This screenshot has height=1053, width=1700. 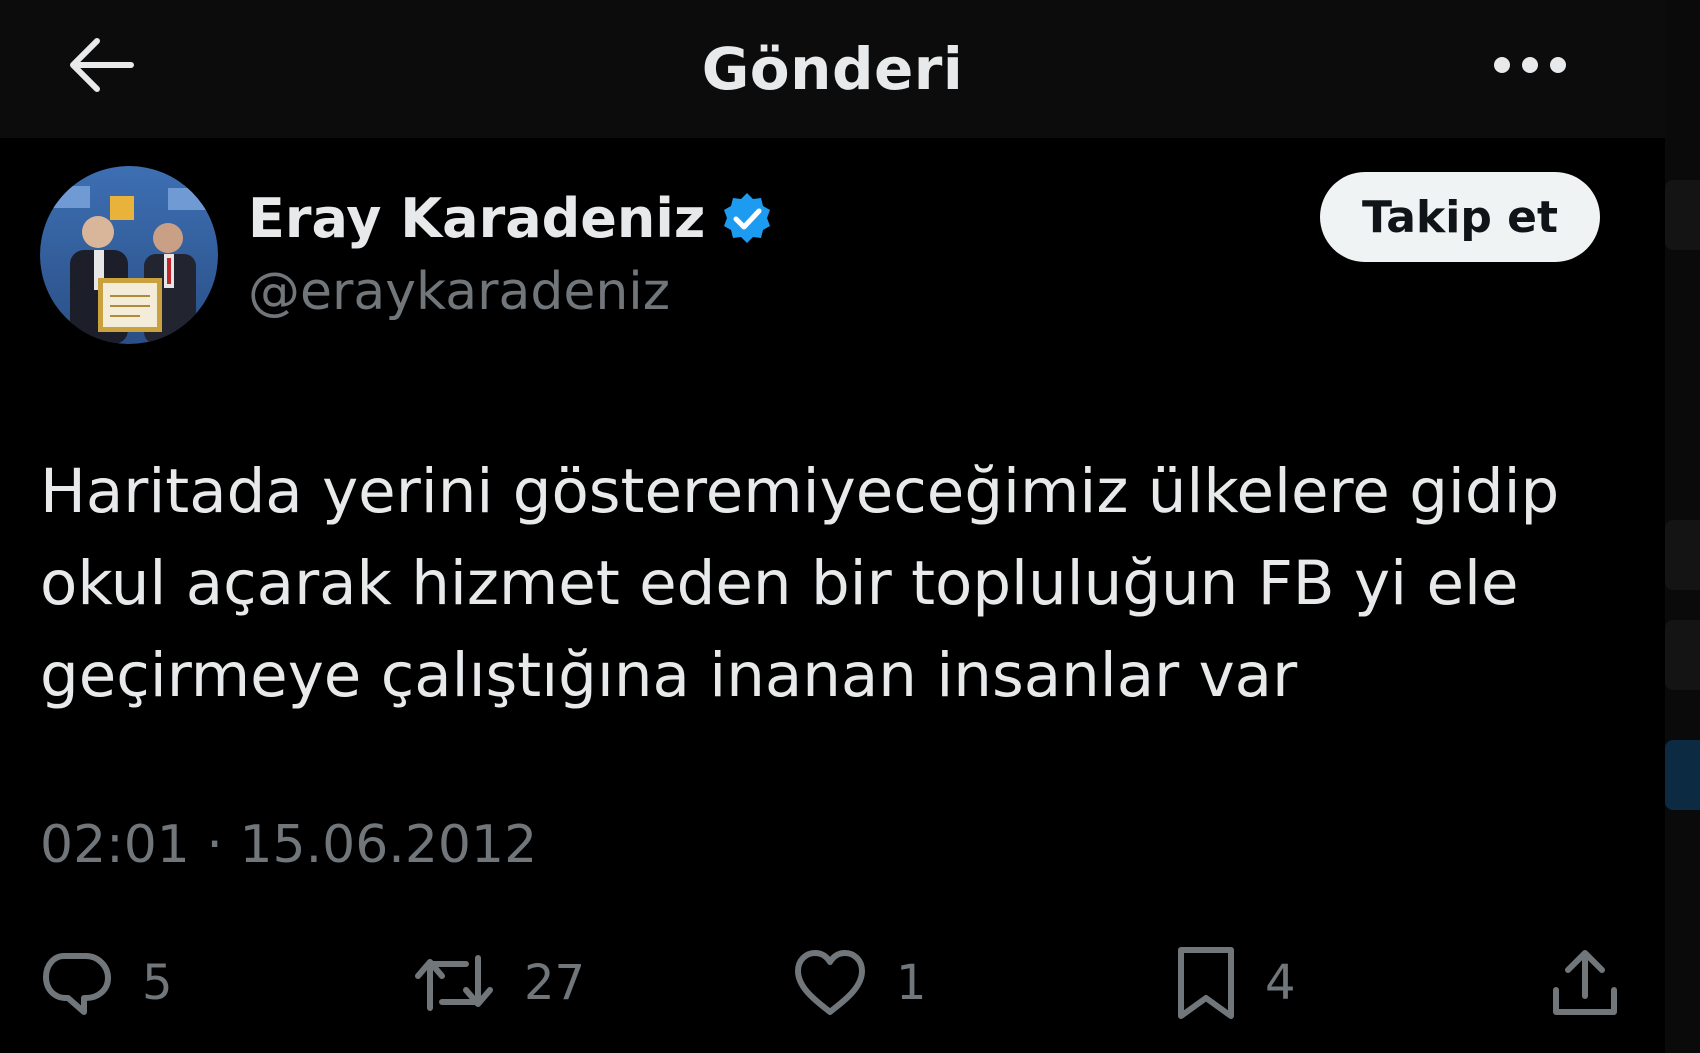 I want to click on page-title: Gönderi, so click(x=832, y=69).